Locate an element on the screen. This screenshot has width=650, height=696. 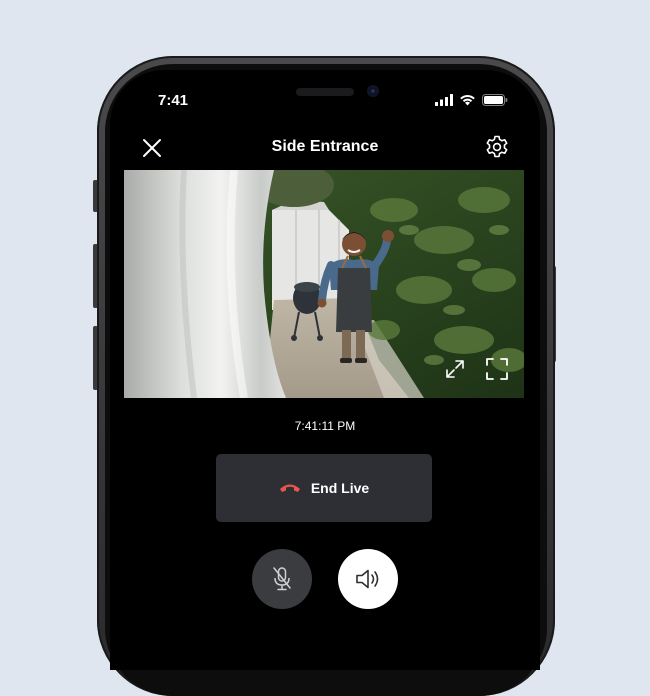
gear-icon is located at coordinates (497, 146).